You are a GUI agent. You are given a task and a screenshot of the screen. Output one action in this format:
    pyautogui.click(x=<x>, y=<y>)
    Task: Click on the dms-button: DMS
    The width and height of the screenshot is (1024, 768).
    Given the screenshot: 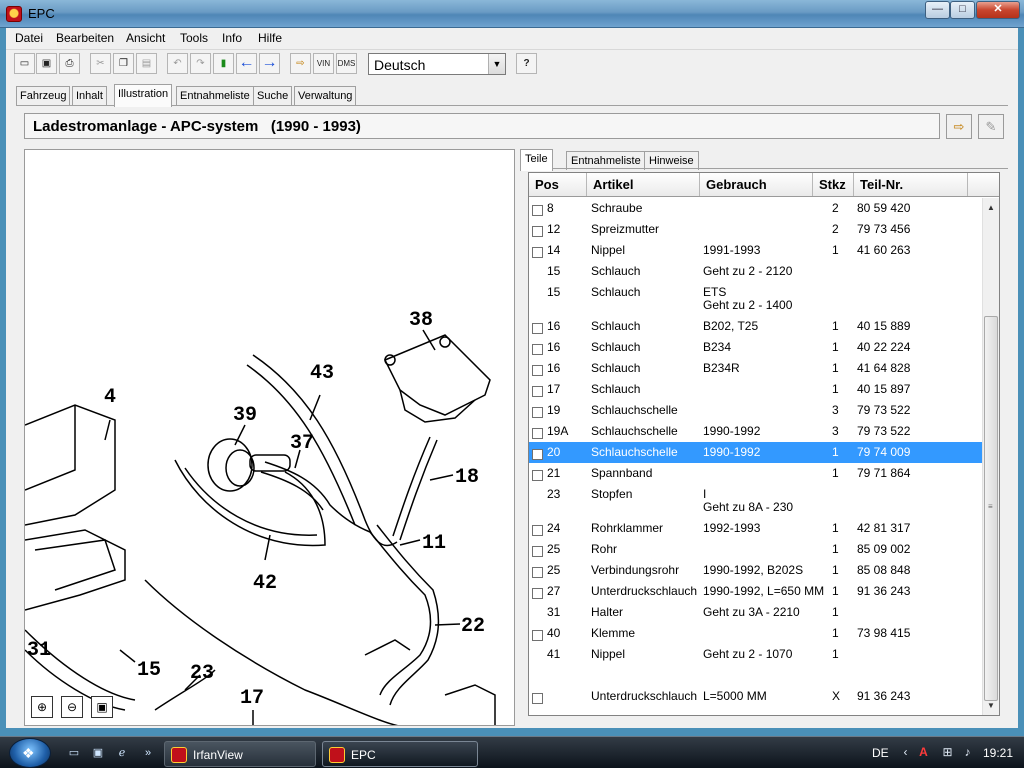 What is the action you would take?
    pyautogui.click(x=346, y=63)
    